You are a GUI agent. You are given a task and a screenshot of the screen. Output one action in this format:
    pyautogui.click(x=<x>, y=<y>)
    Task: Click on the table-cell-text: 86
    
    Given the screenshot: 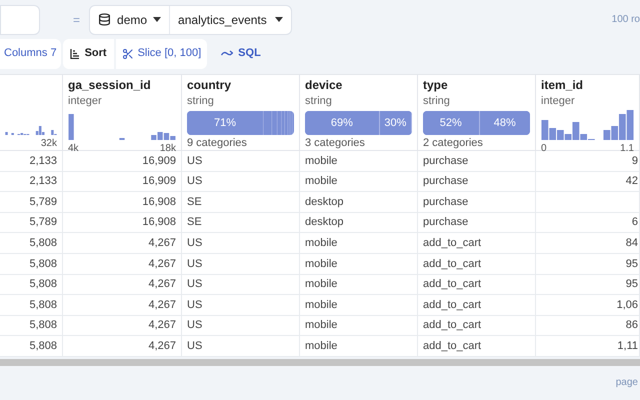 What is the action you would take?
    pyautogui.click(x=632, y=326)
    